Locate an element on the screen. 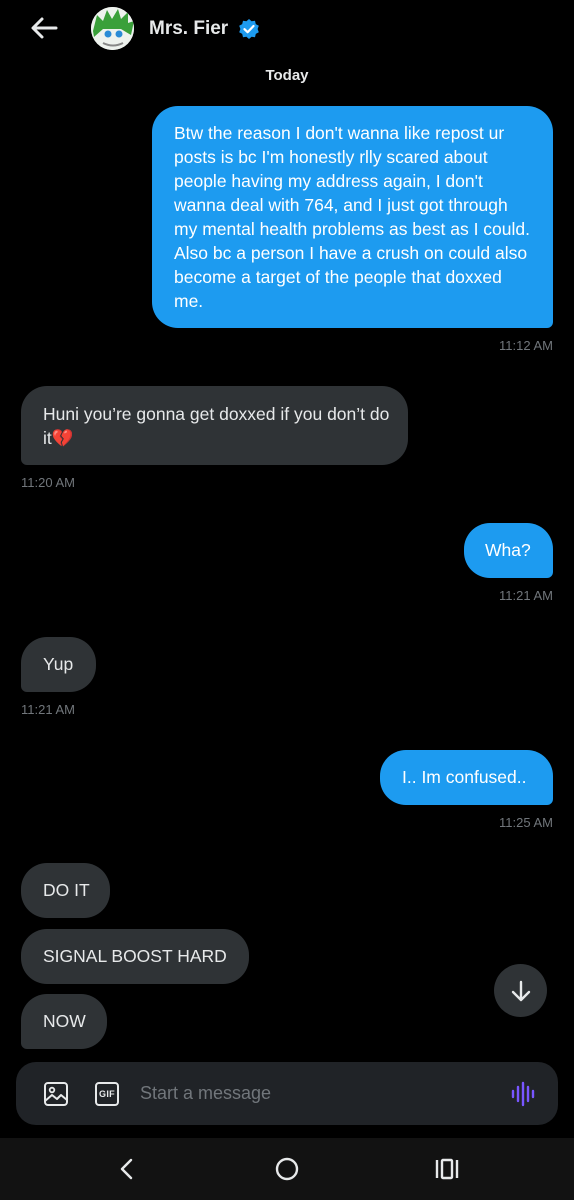  message-timestamp: 11:12 AM is located at coordinates (526, 345).